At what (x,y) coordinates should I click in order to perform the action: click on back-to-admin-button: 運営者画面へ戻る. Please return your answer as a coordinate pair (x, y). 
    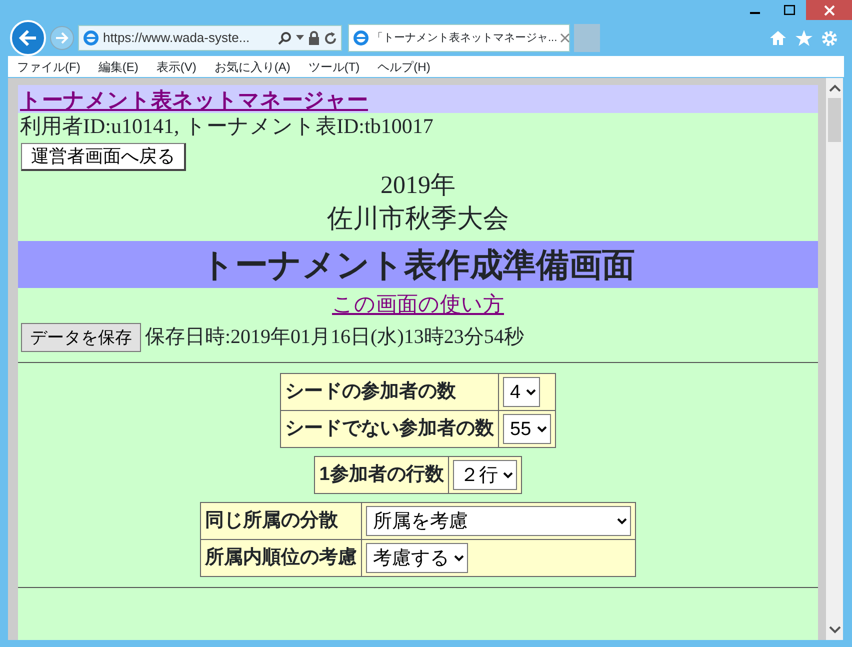
    Looking at the image, I should click on (103, 157).